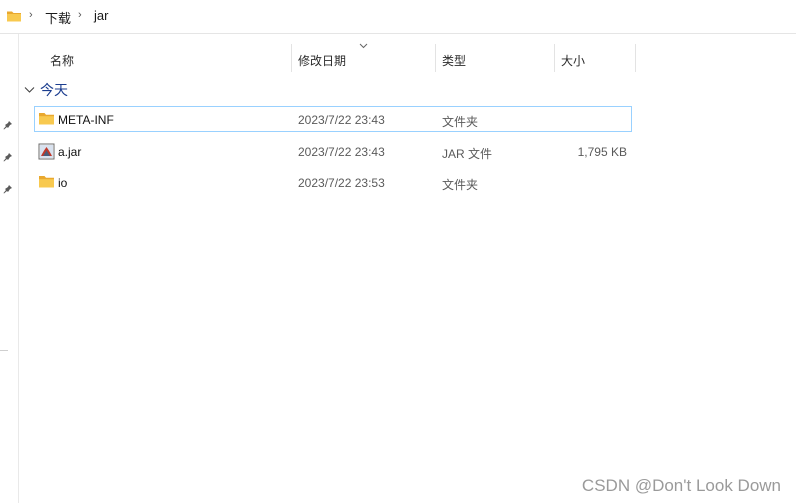 This screenshot has height=503, width=796. Describe the element at coordinates (363, 45) in the screenshot. I see `sort-descending-icon` at that location.